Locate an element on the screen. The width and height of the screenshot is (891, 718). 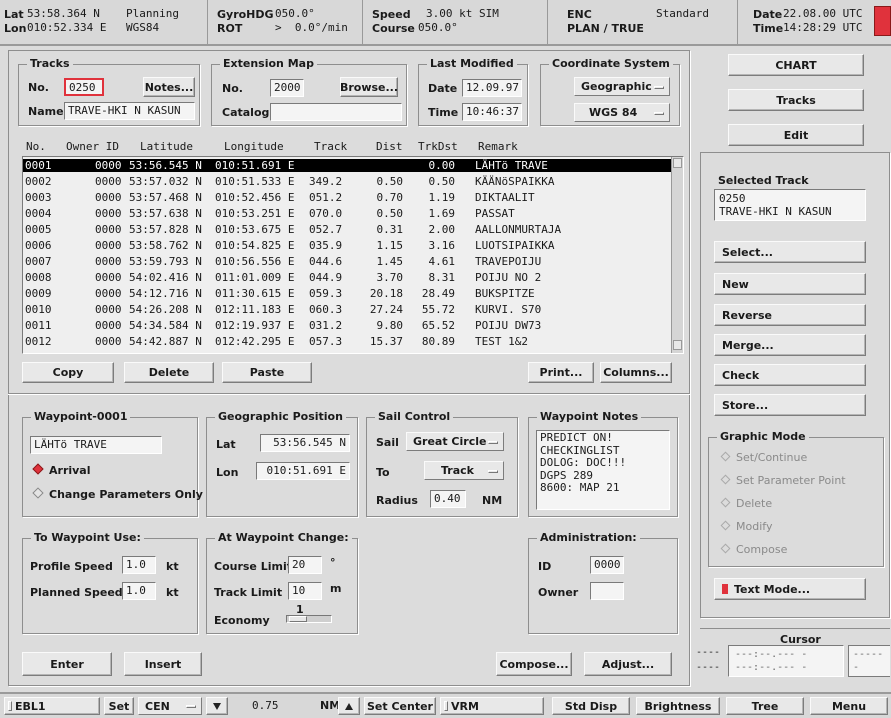
dropdown-icon is located at coordinates (659, 113).